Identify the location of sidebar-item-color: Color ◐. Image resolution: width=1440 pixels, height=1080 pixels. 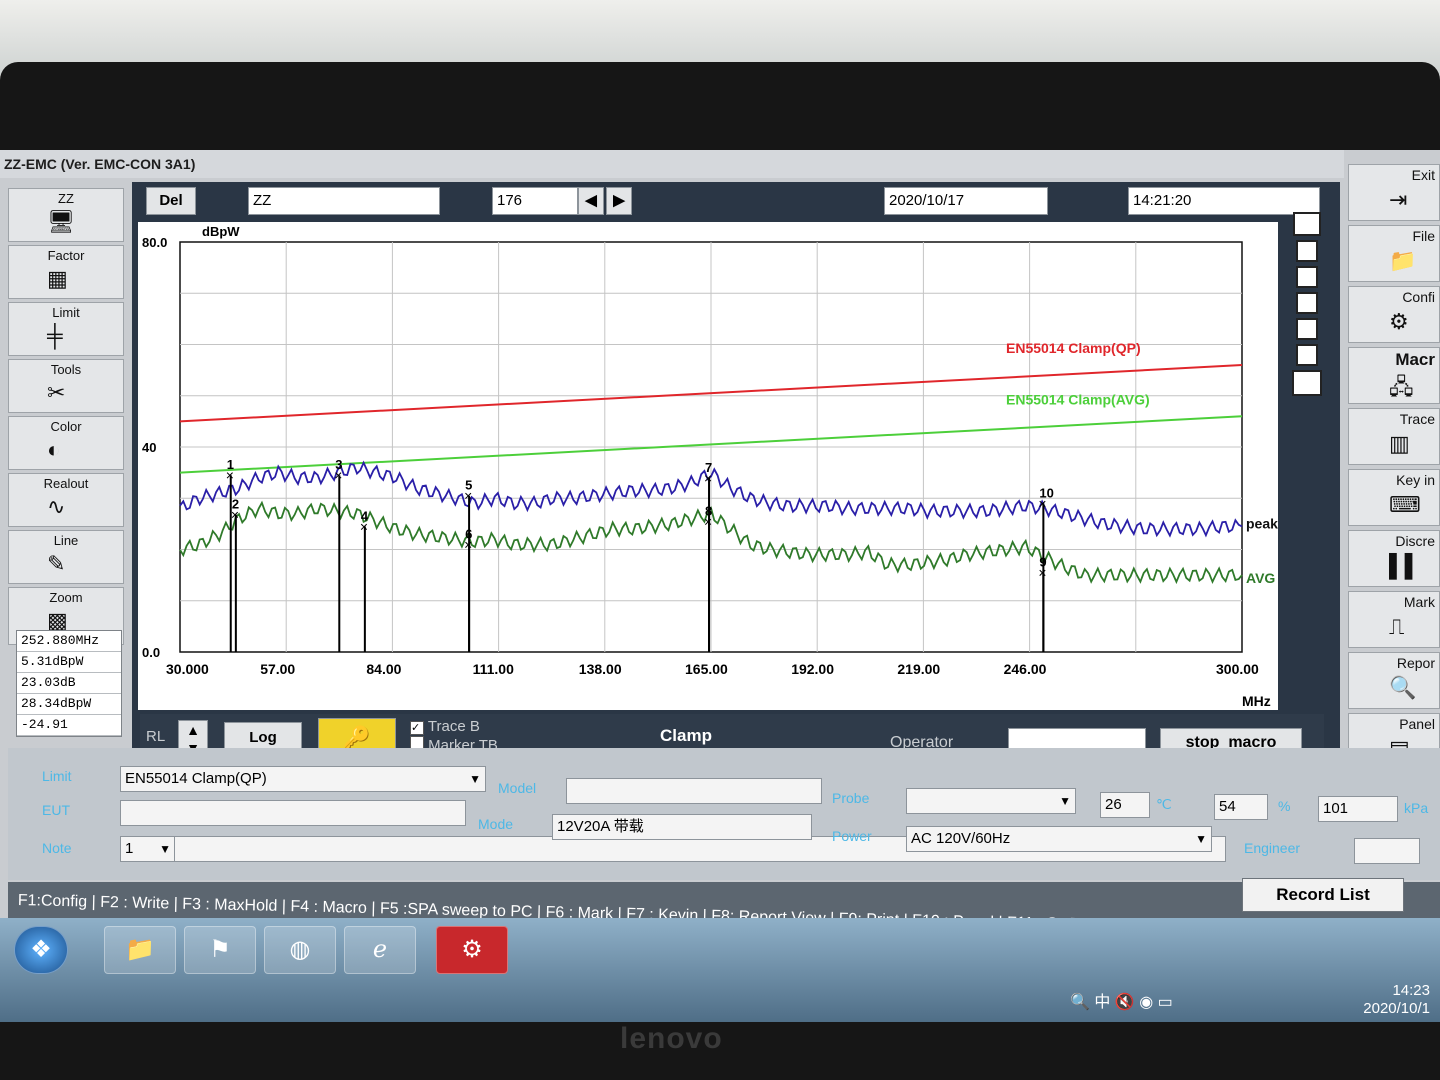
(66, 443).